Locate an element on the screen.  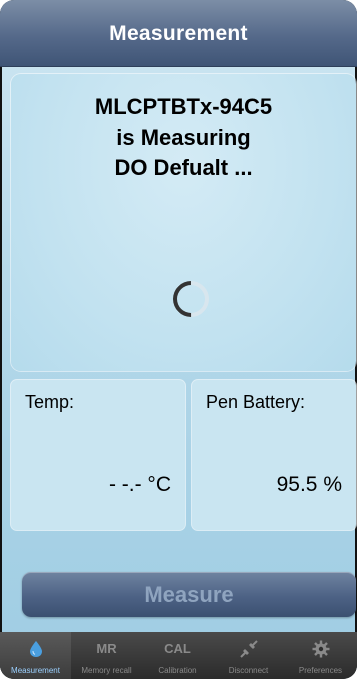
temperature-card: Temp: - -.- °C is located at coordinates (98, 455).